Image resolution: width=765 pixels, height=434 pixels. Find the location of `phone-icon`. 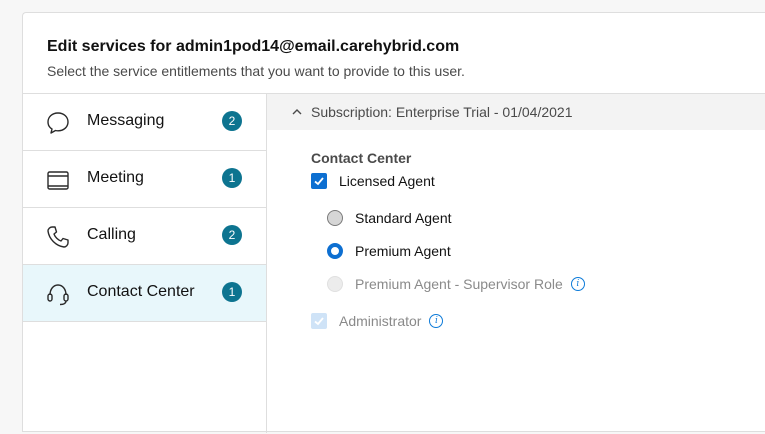

phone-icon is located at coordinates (58, 237).